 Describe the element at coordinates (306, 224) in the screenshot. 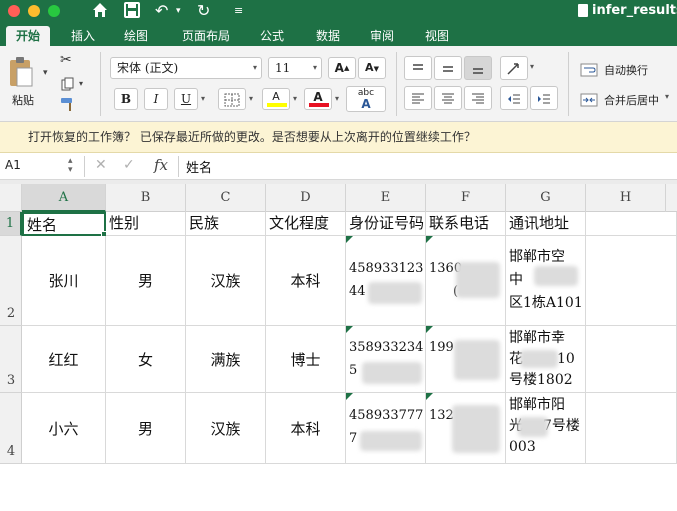

I see `cell-D1: 文化程度` at that location.